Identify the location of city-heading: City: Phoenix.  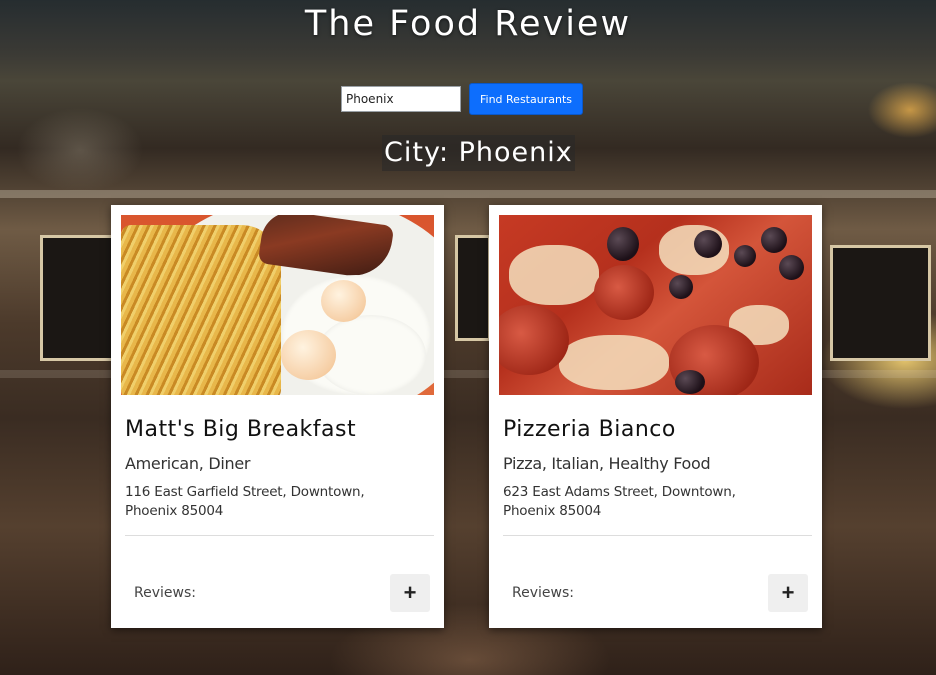
(478, 153).